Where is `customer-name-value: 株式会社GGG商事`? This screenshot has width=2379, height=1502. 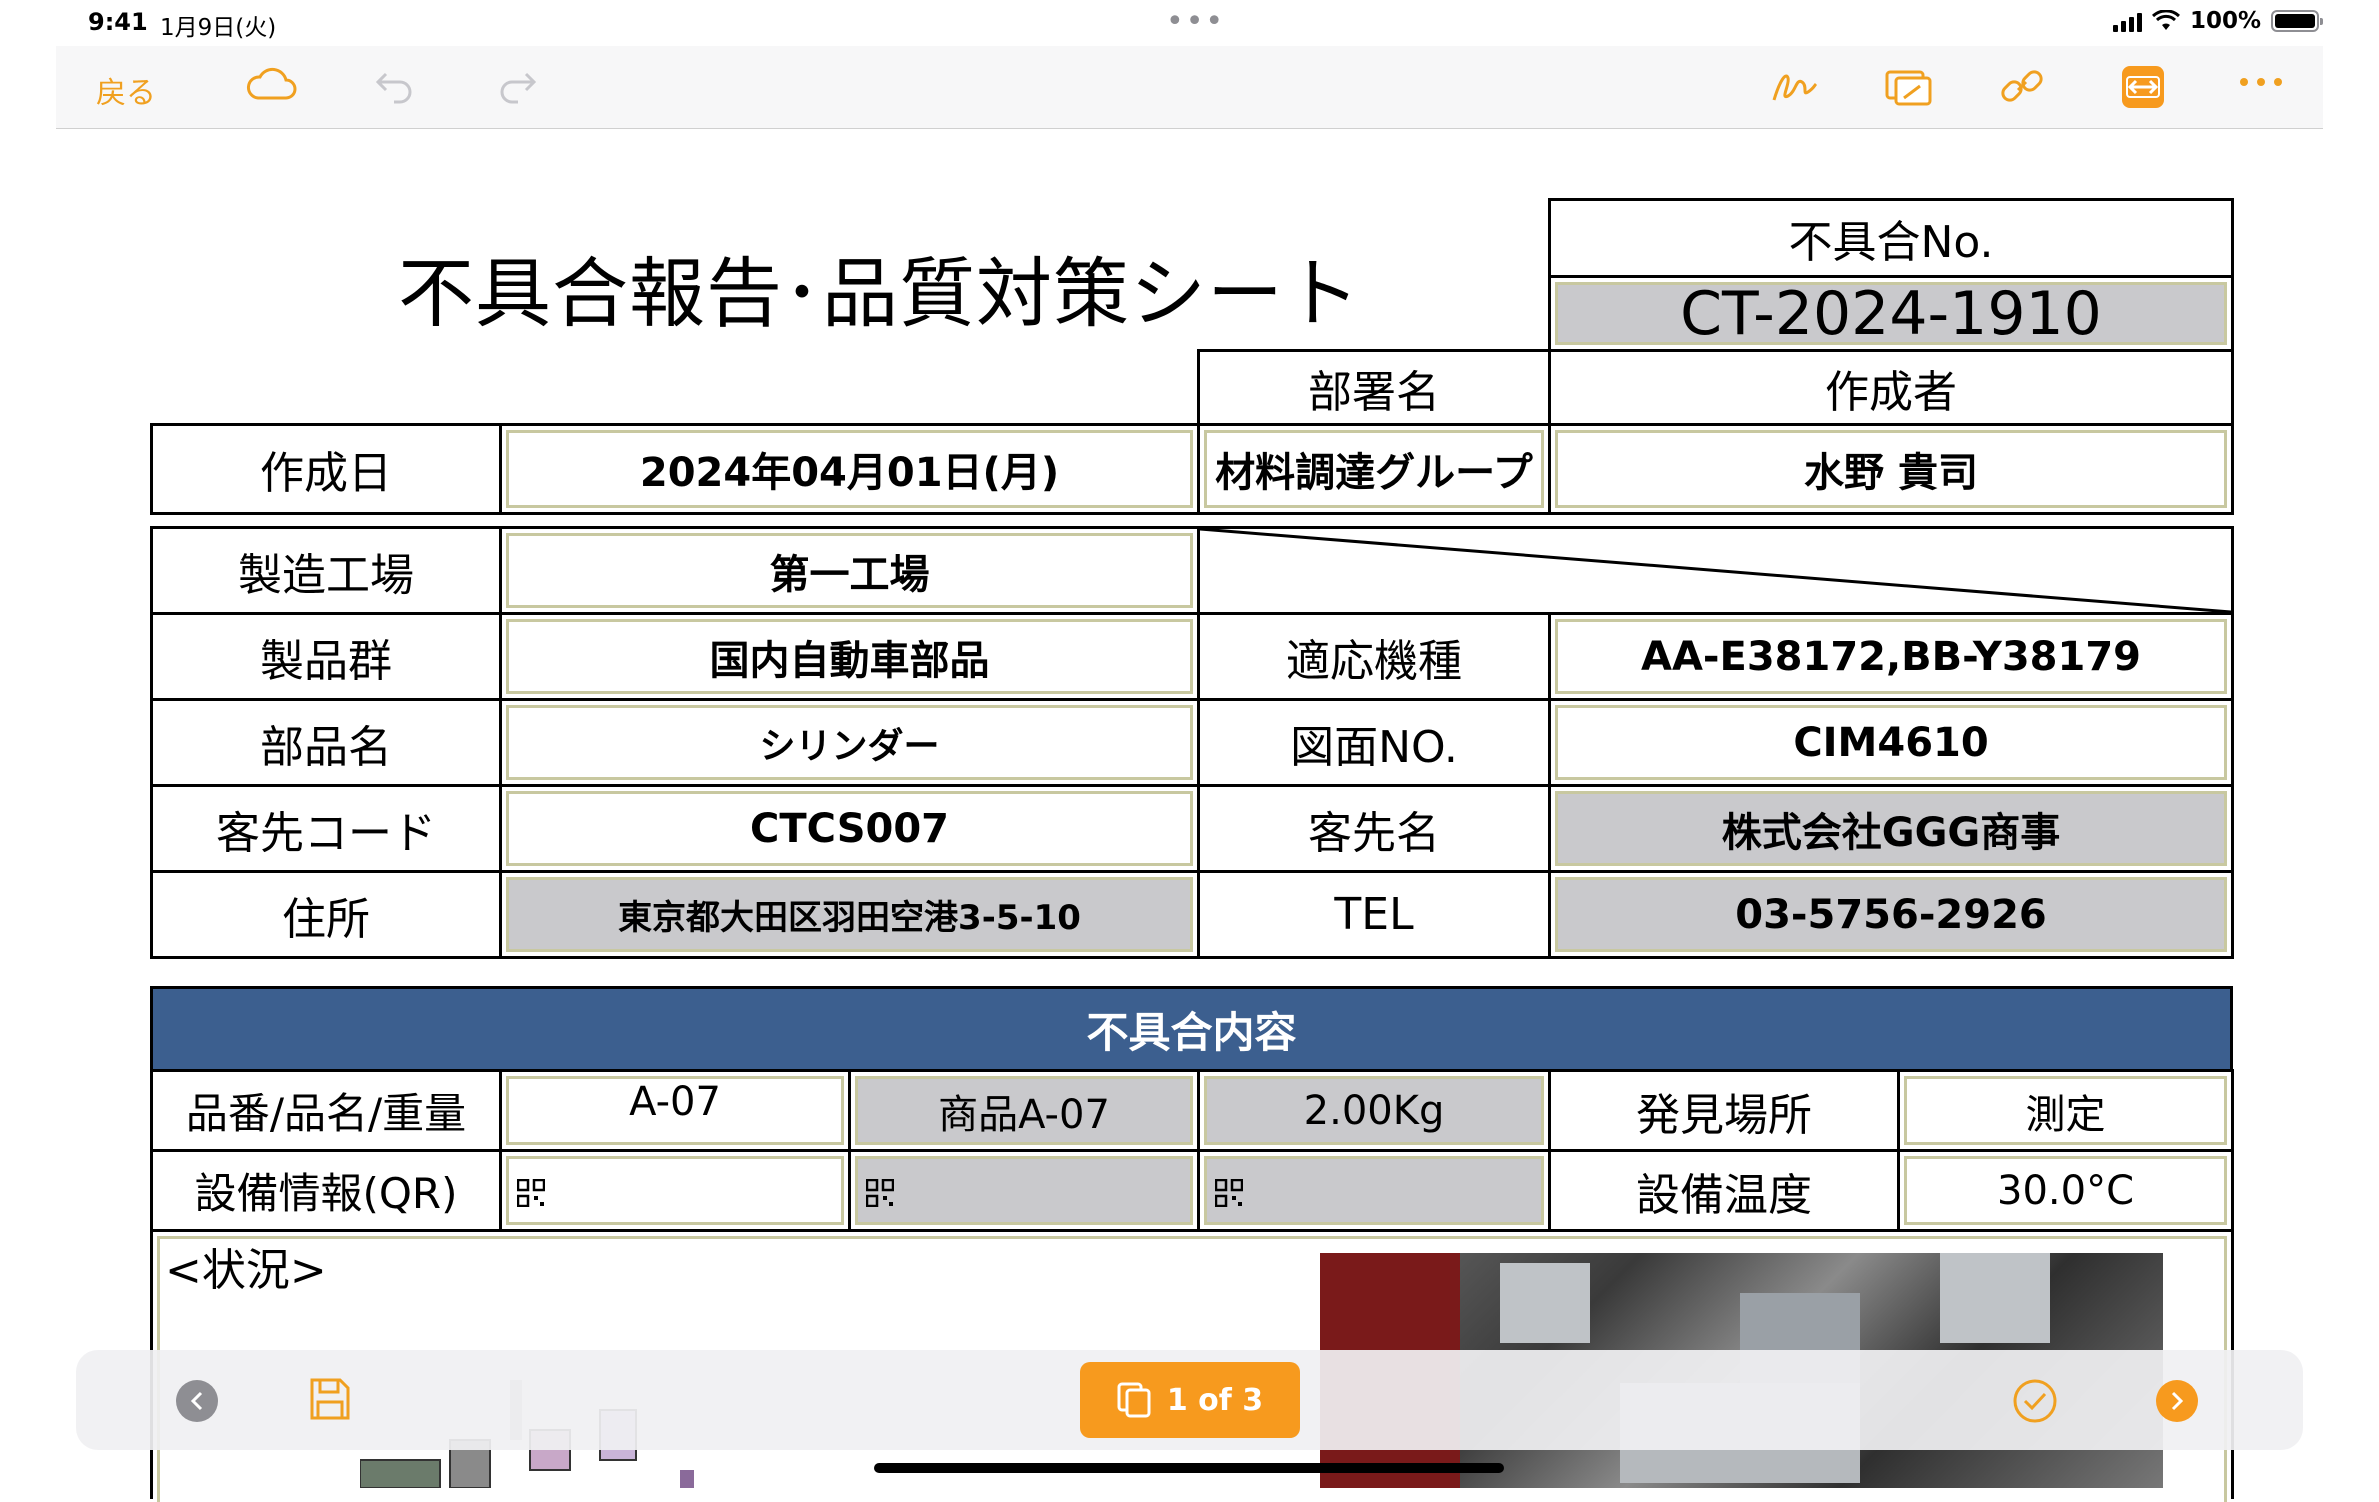 customer-name-value: 株式会社GGG商事 is located at coordinates (1891, 828).